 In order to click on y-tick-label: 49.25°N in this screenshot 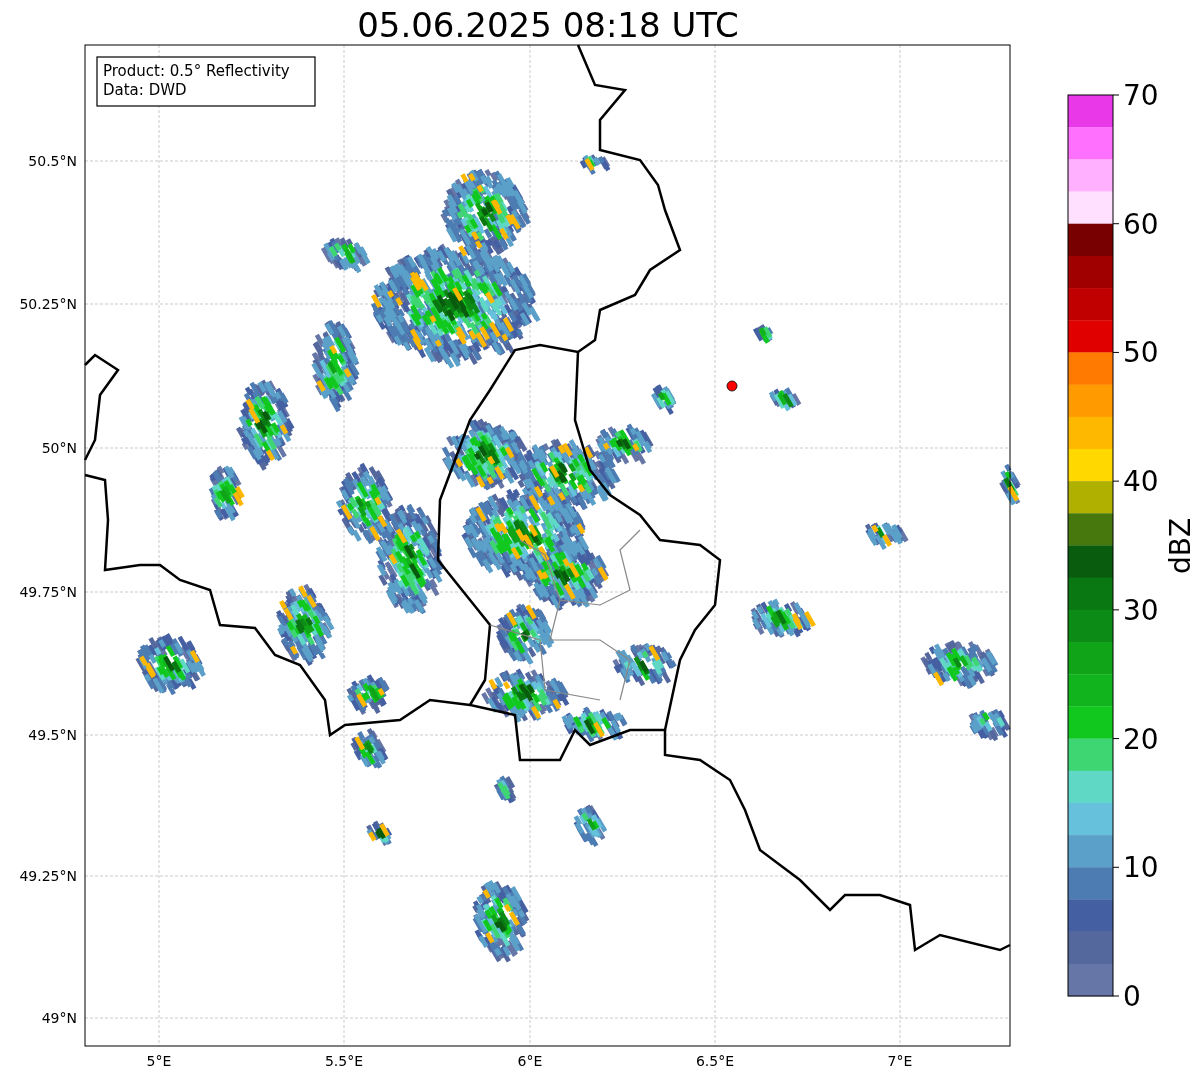, I will do `click(48, 876)`.